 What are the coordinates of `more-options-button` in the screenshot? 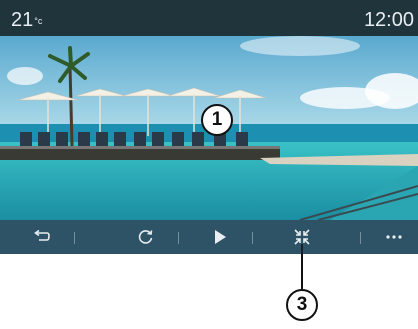 It's located at (394, 237).